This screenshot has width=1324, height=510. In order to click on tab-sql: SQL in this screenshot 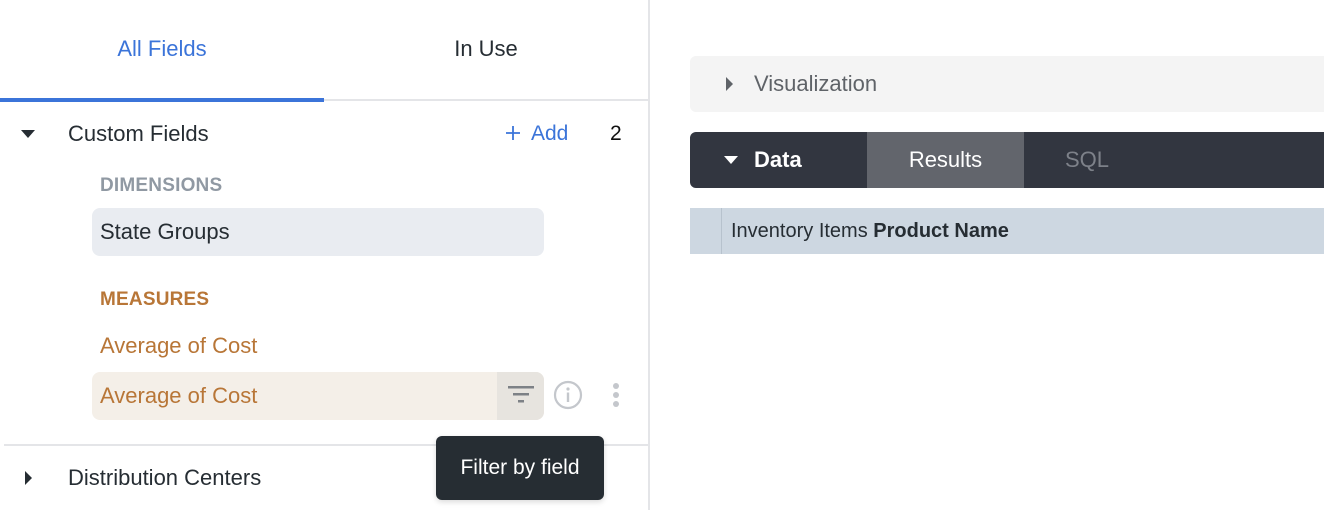, I will do `click(1087, 160)`.